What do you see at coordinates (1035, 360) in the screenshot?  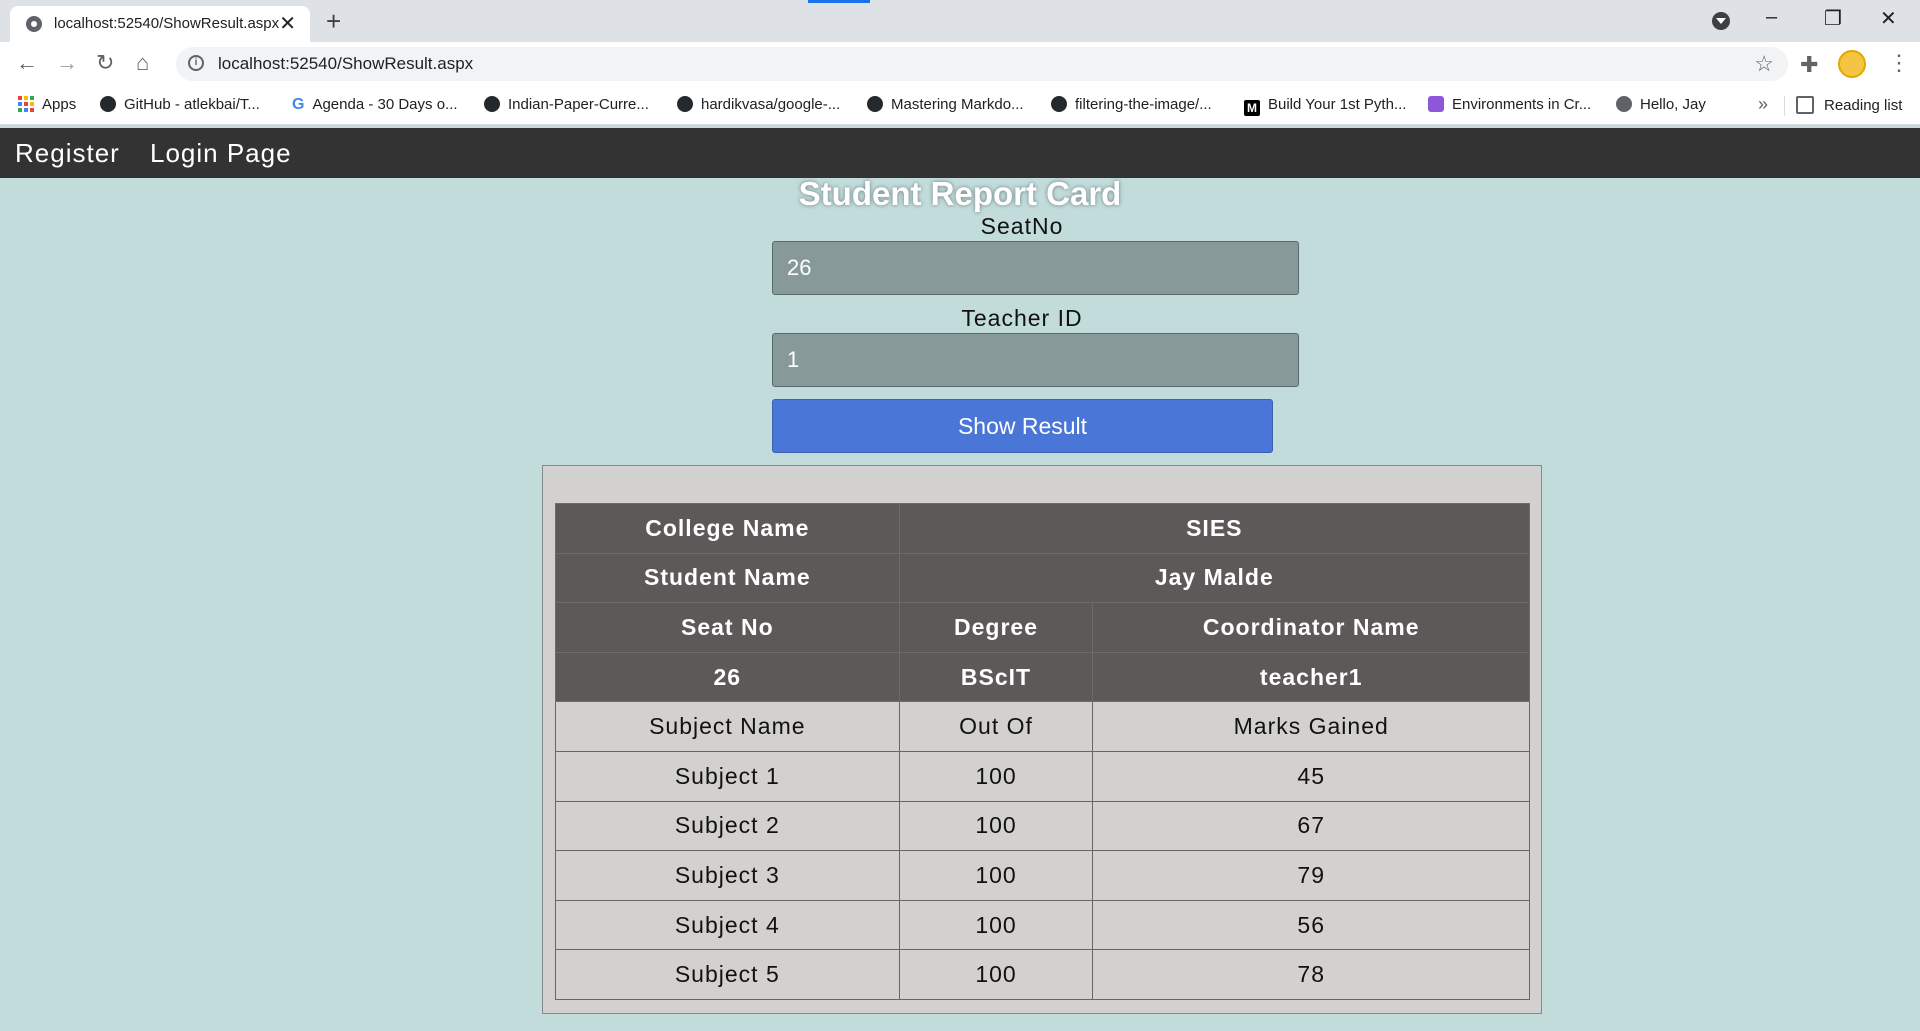 I see `teacher-id-input` at bounding box center [1035, 360].